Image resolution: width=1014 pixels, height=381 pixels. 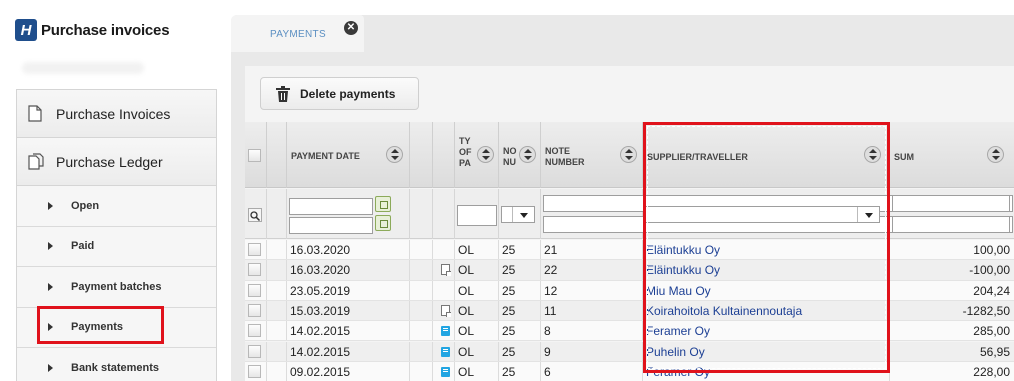 I want to click on column-header-payment-date: PAYMENT DATE, so click(x=348, y=155).